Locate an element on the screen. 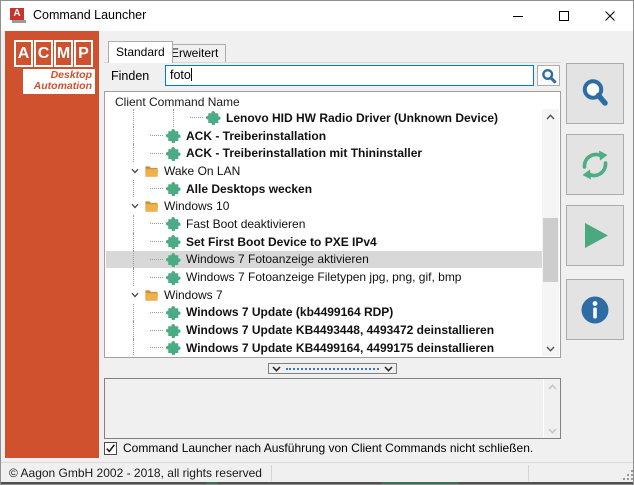  collapse-splitter-button is located at coordinates (332, 368).